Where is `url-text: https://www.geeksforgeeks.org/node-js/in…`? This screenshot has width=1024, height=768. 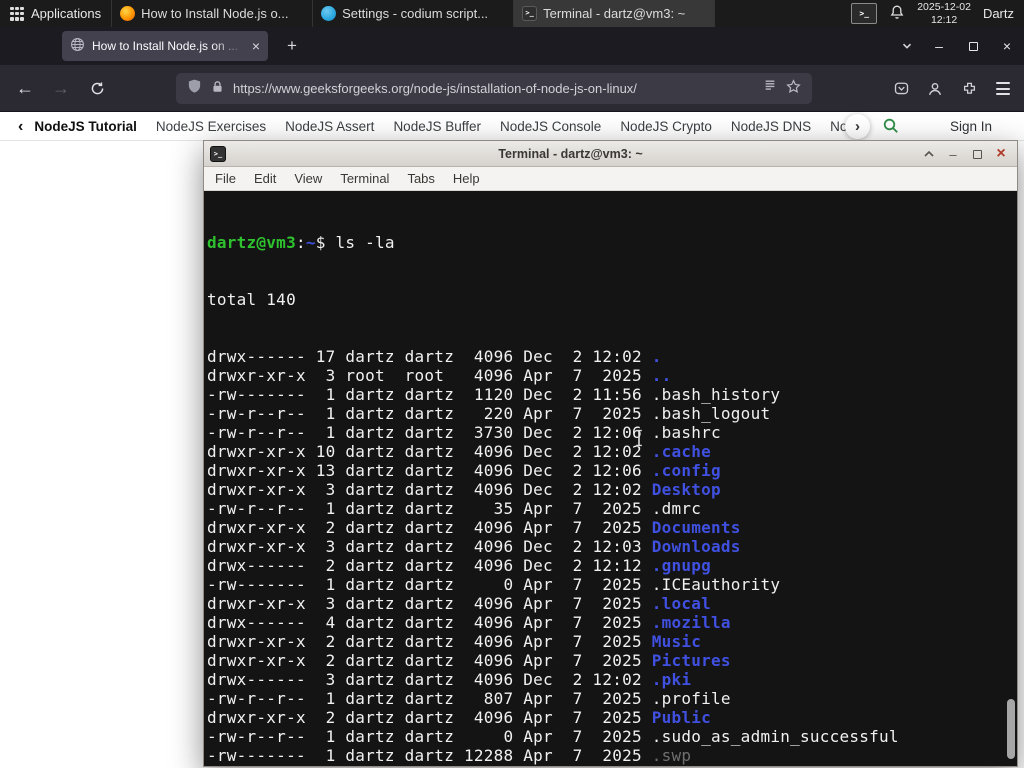
url-text: https://www.geeksforgeeks.org/node-js/in… is located at coordinates (493, 88).